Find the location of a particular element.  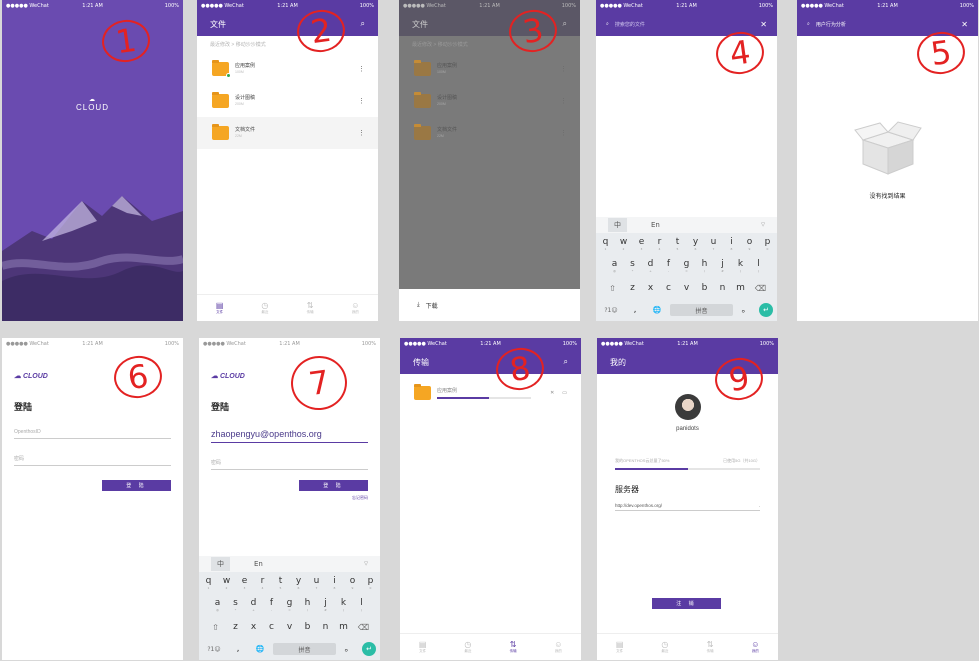

cancel-icon: ✕ is located at coordinates (552, 393).